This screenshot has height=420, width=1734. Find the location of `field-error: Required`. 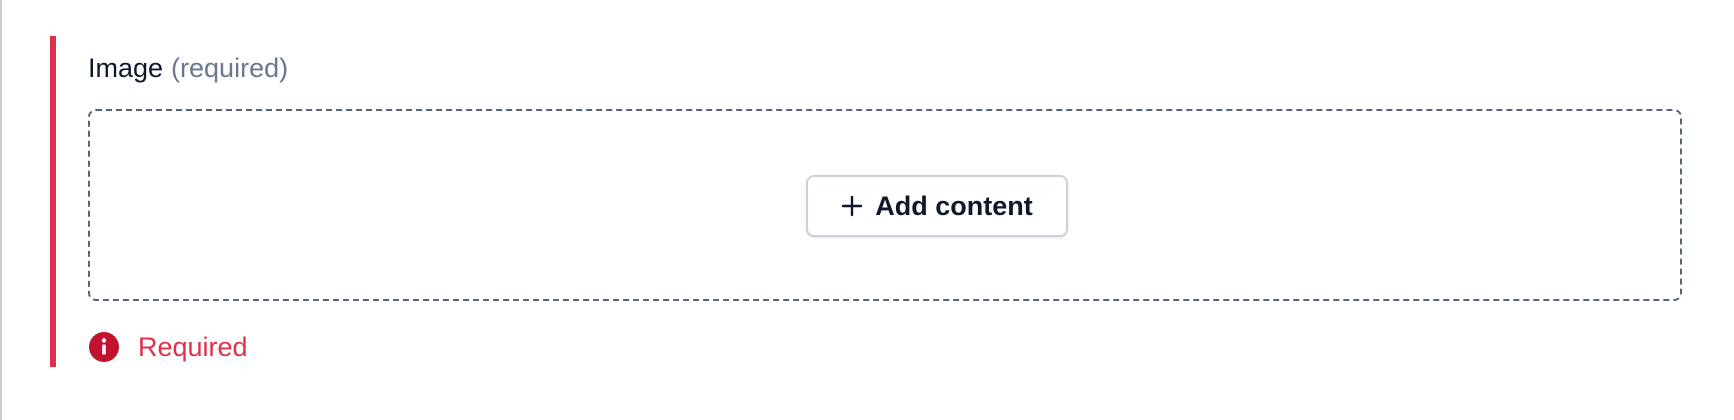

field-error: Required is located at coordinates (168, 347).